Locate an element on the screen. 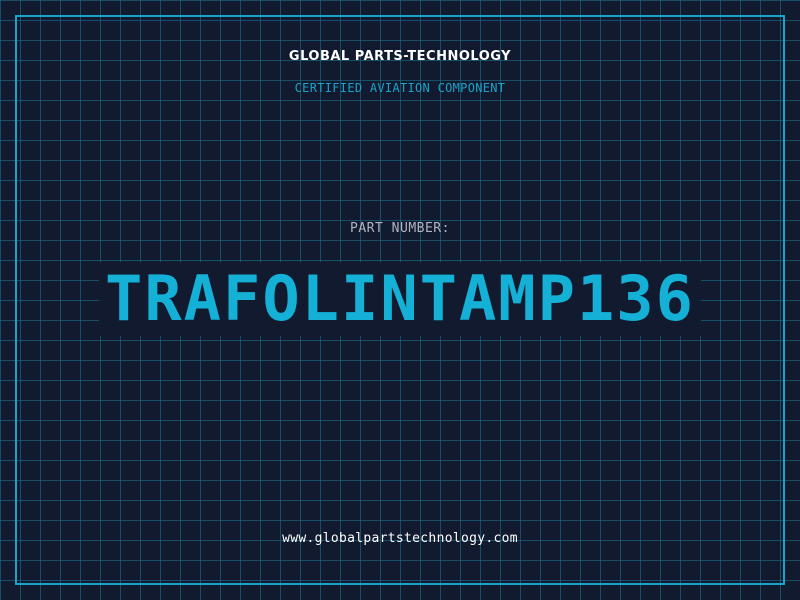 Image resolution: width=800 pixels, height=600 pixels. part-number-value: TRAFOLINTAMP136 is located at coordinates (400, 299).